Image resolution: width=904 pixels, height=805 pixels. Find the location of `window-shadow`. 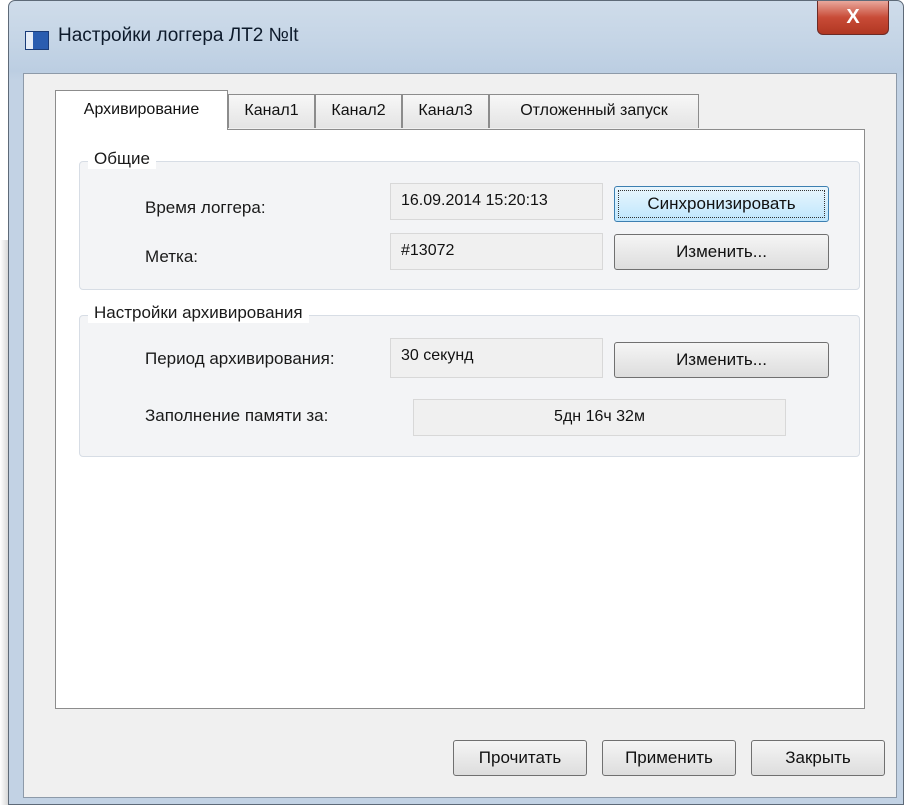

window-shadow is located at coordinates (4, 522).